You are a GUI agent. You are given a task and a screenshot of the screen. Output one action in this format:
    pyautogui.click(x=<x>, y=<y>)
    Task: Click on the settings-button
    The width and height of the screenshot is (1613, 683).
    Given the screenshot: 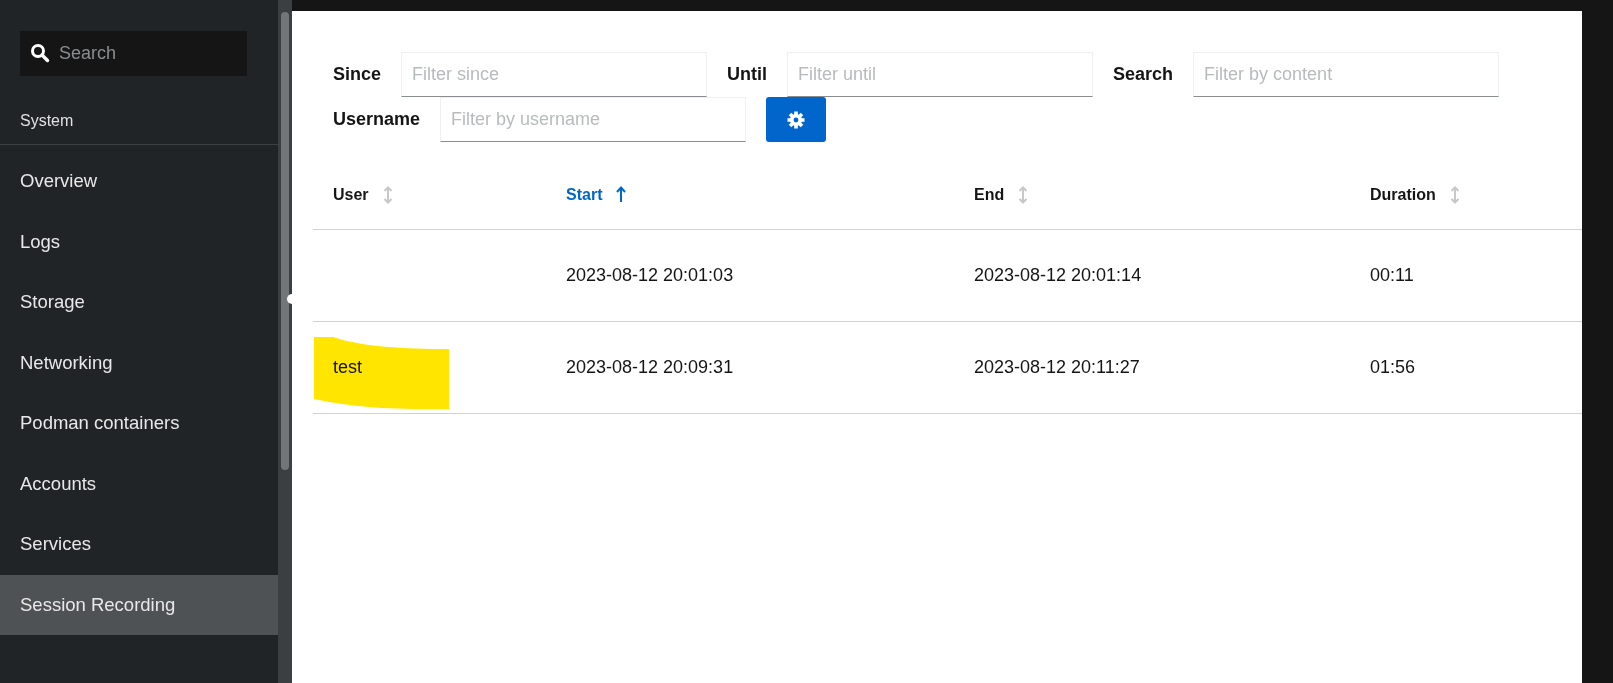 What is the action you would take?
    pyautogui.click(x=796, y=119)
    